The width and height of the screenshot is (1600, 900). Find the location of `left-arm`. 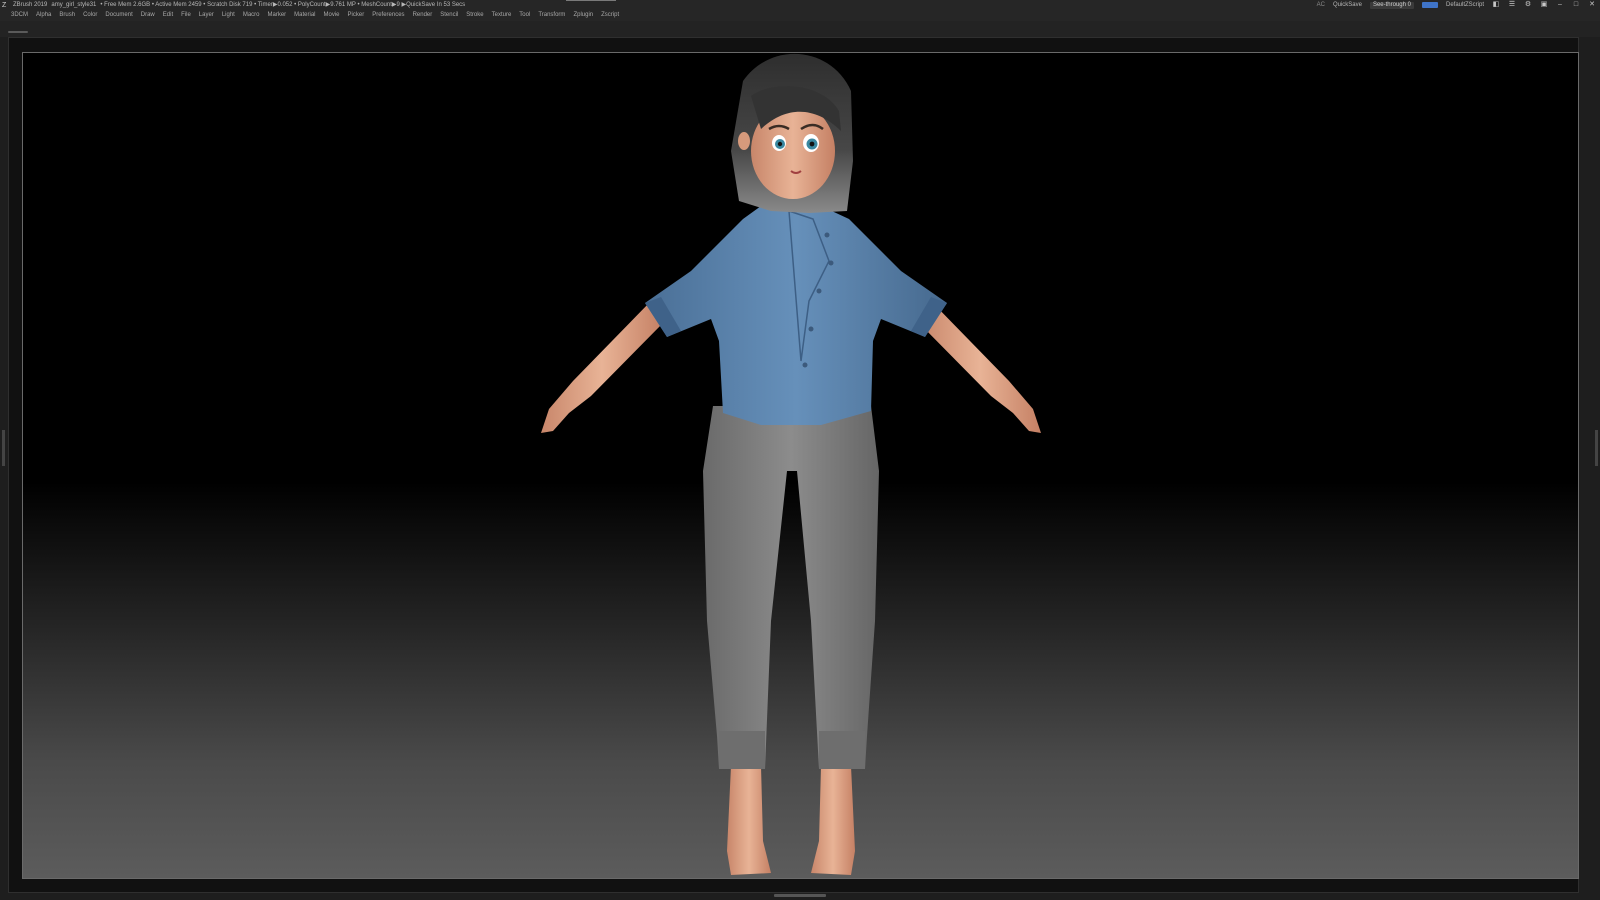

left-arm is located at coordinates (602, 367).